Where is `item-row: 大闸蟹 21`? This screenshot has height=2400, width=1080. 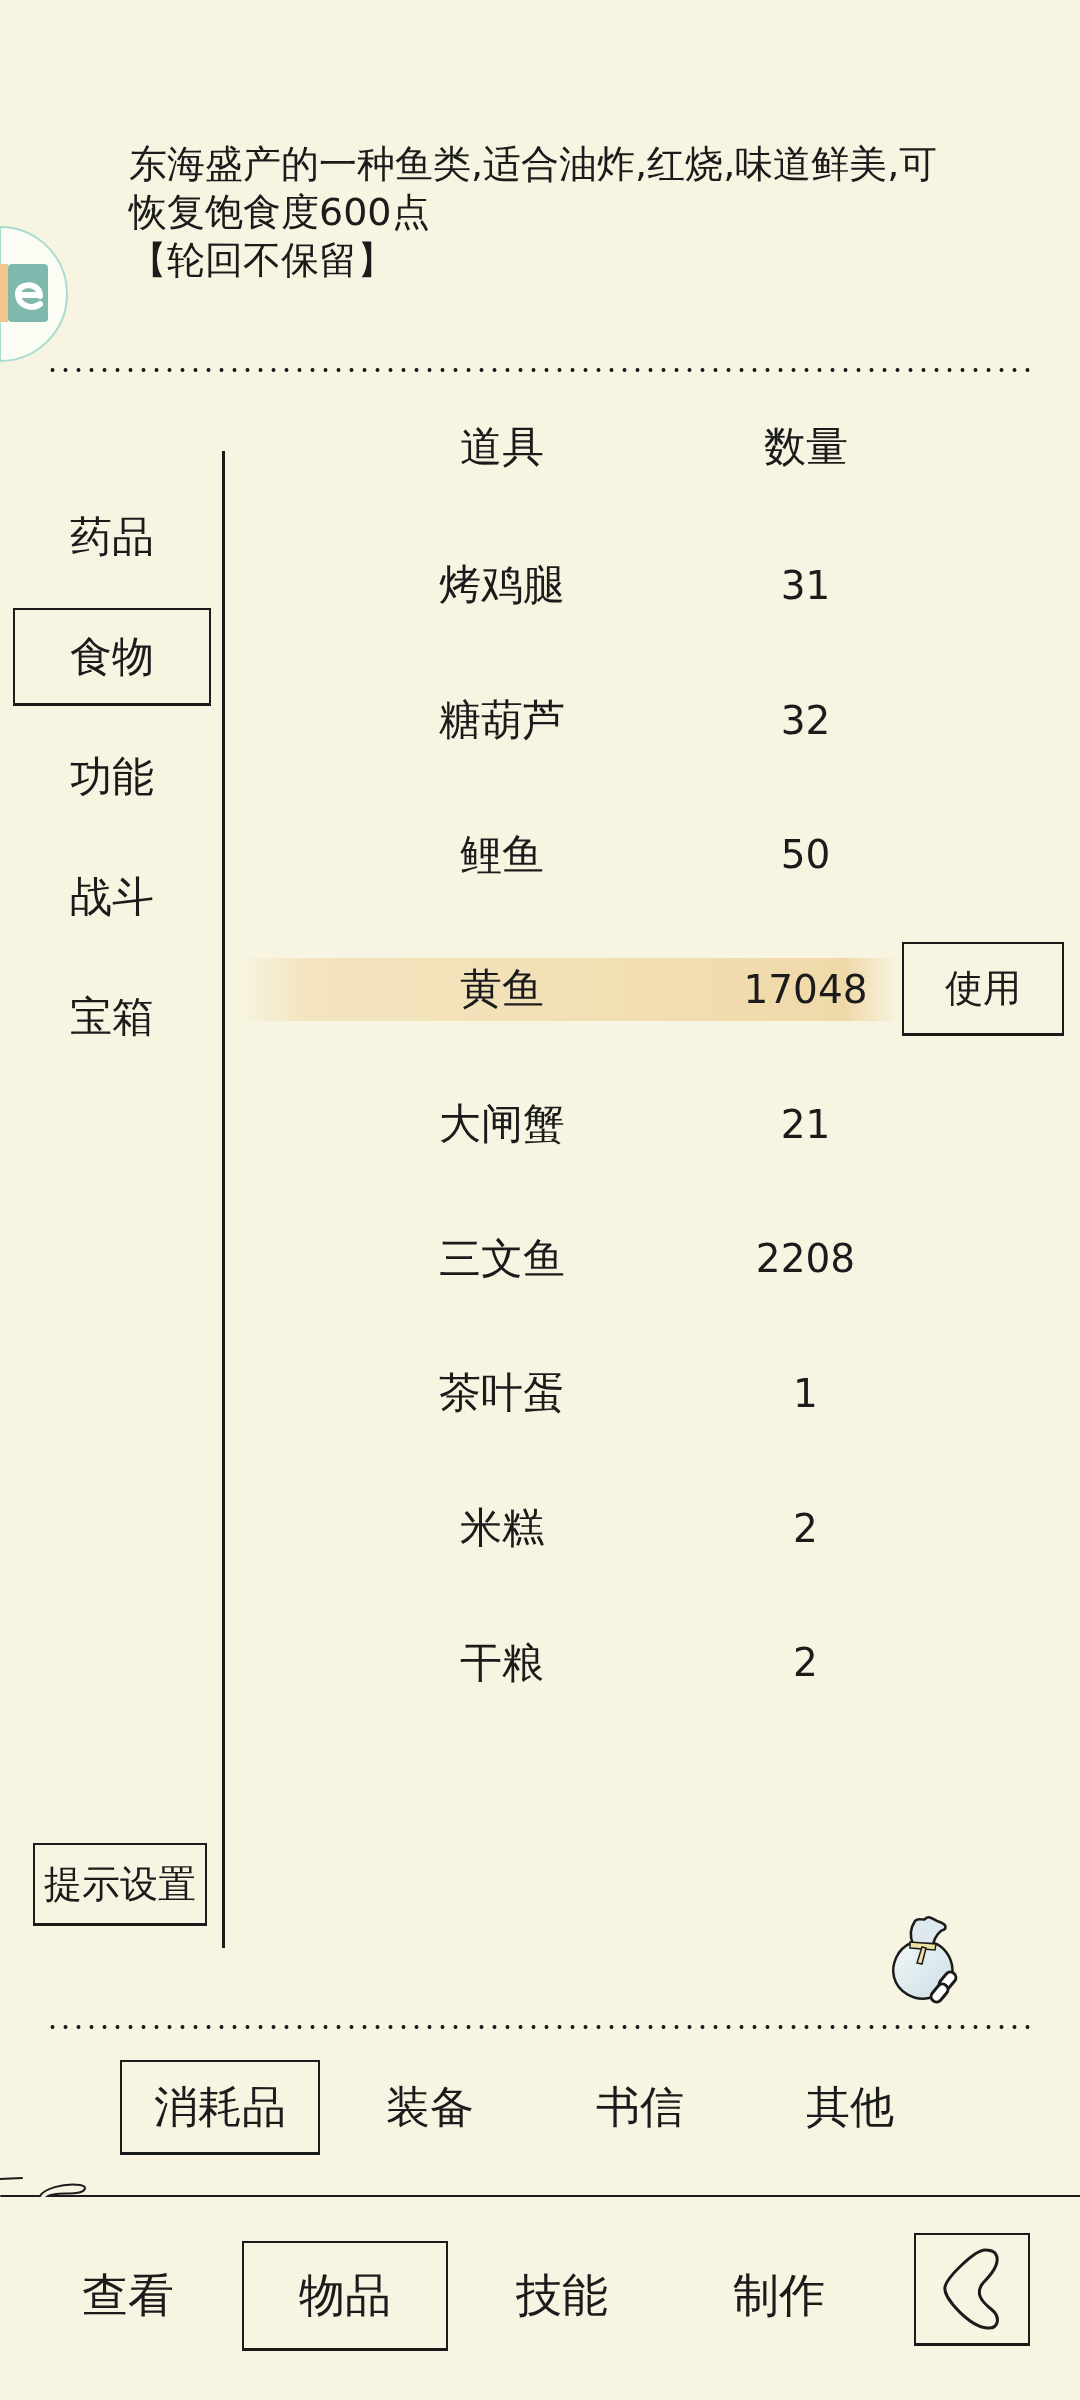
item-row: 大闸蟹 21 is located at coordinates (569, 1124).